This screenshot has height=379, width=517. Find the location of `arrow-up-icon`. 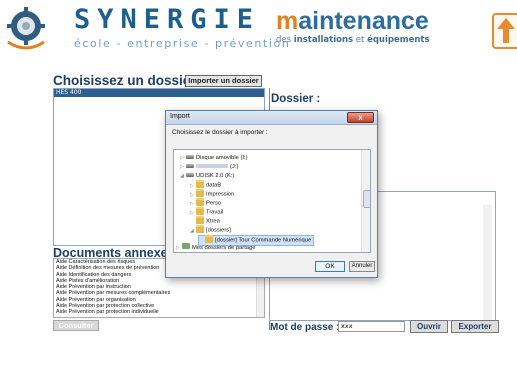

arrow-up-icon is located at coordinates (506, 30).